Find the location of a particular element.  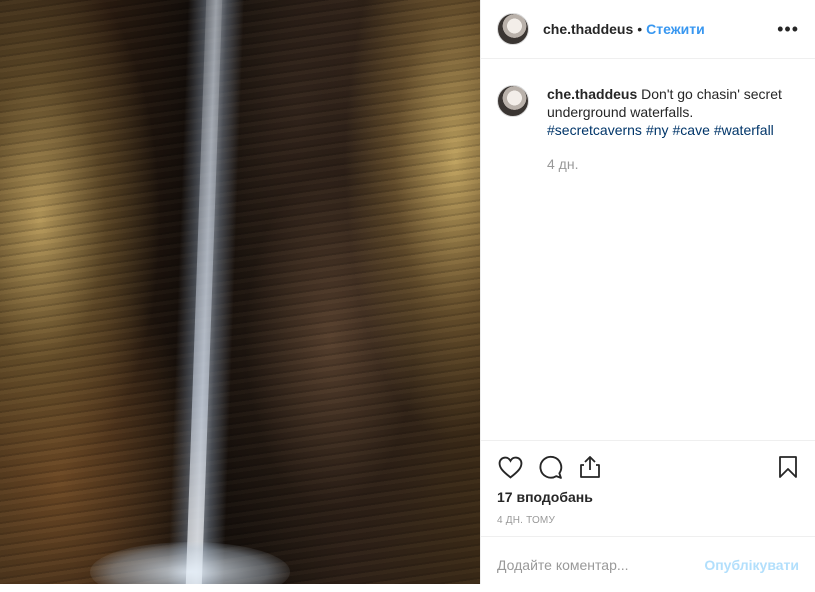

publish-button: Опублікувати is located at coordinates (751, 565).